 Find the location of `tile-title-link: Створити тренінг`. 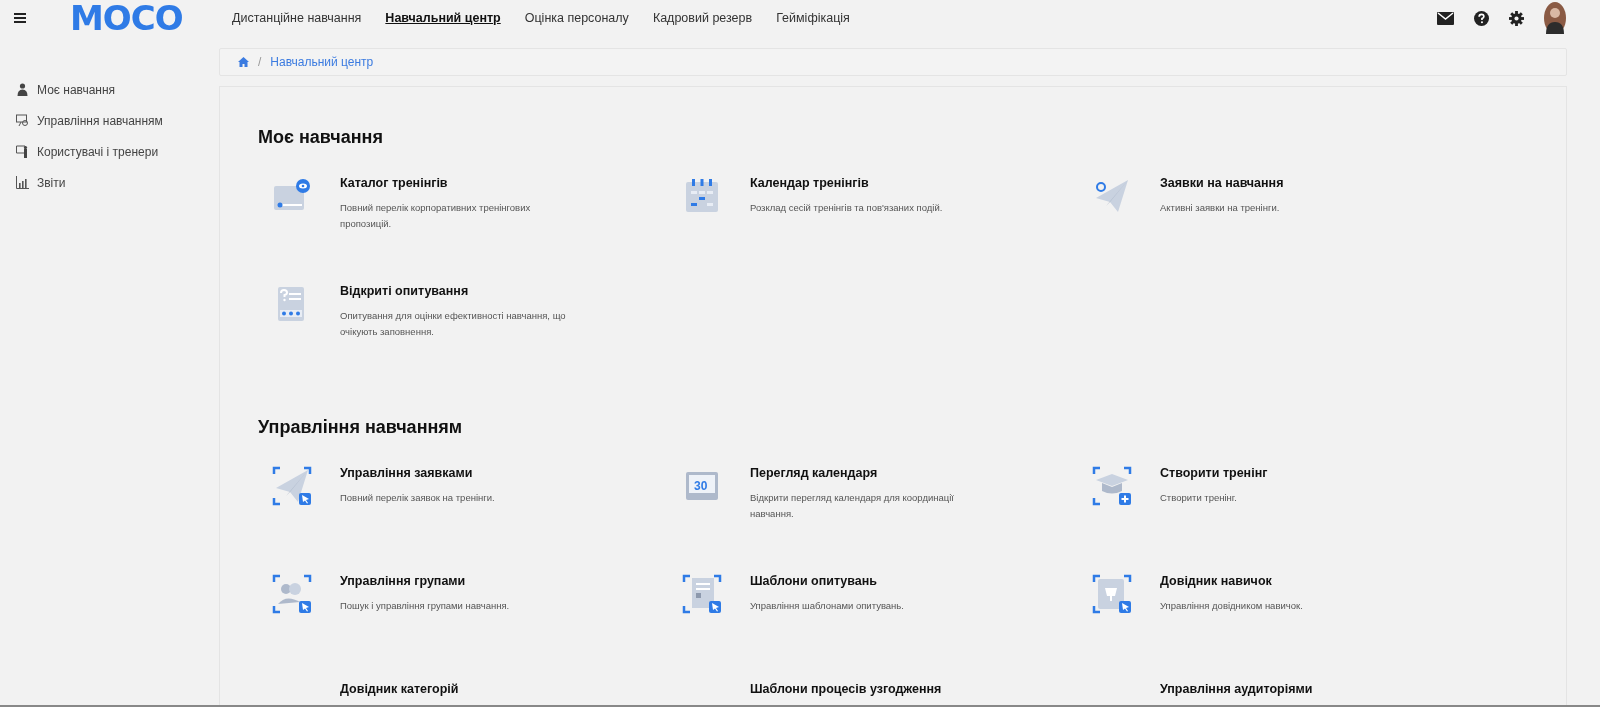

tile-title-link: Створити тренінг is located at coordinates (1275, 473).